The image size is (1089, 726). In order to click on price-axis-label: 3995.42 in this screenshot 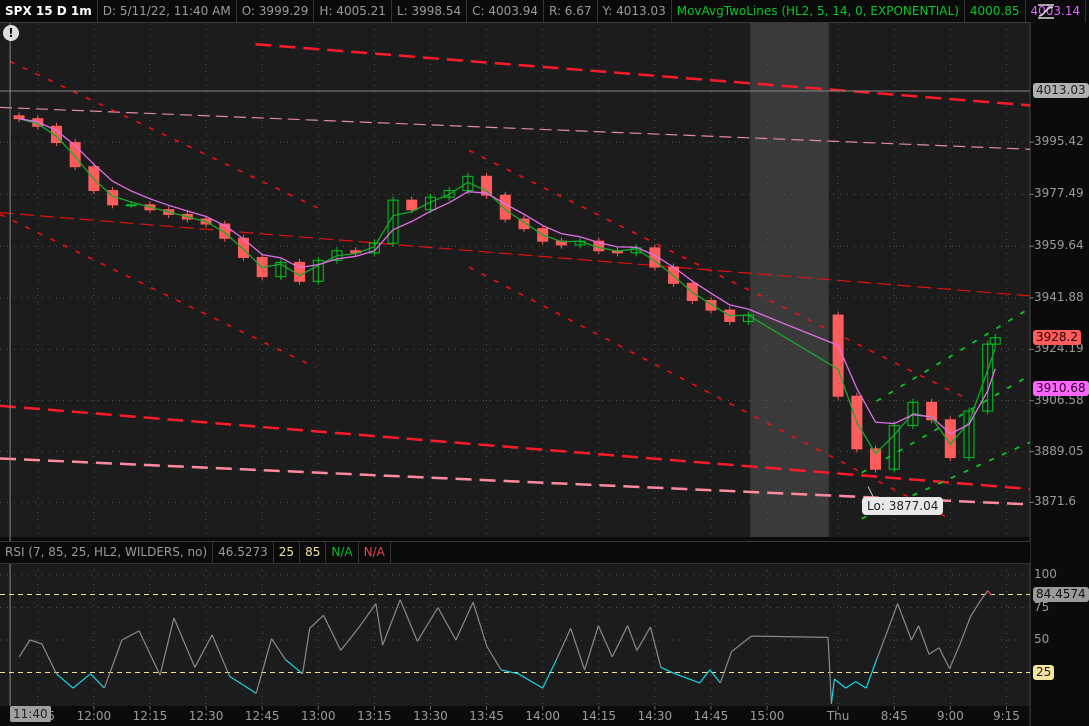, I will do `click(1059, 141)`.